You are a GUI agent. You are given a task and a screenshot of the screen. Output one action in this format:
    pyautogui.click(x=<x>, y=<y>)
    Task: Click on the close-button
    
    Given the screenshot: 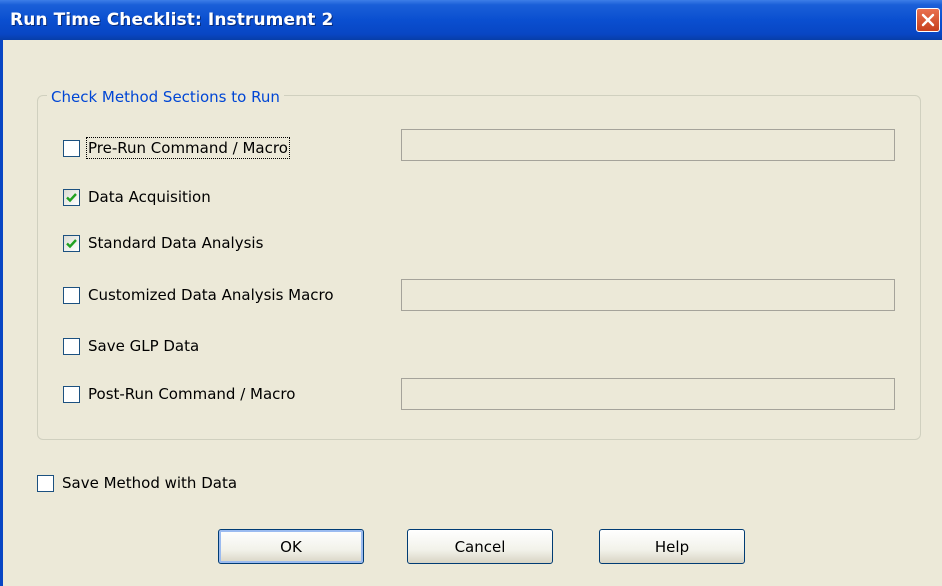 What is the action you would take?
    pyautogui.click(x=928, y=20)
    